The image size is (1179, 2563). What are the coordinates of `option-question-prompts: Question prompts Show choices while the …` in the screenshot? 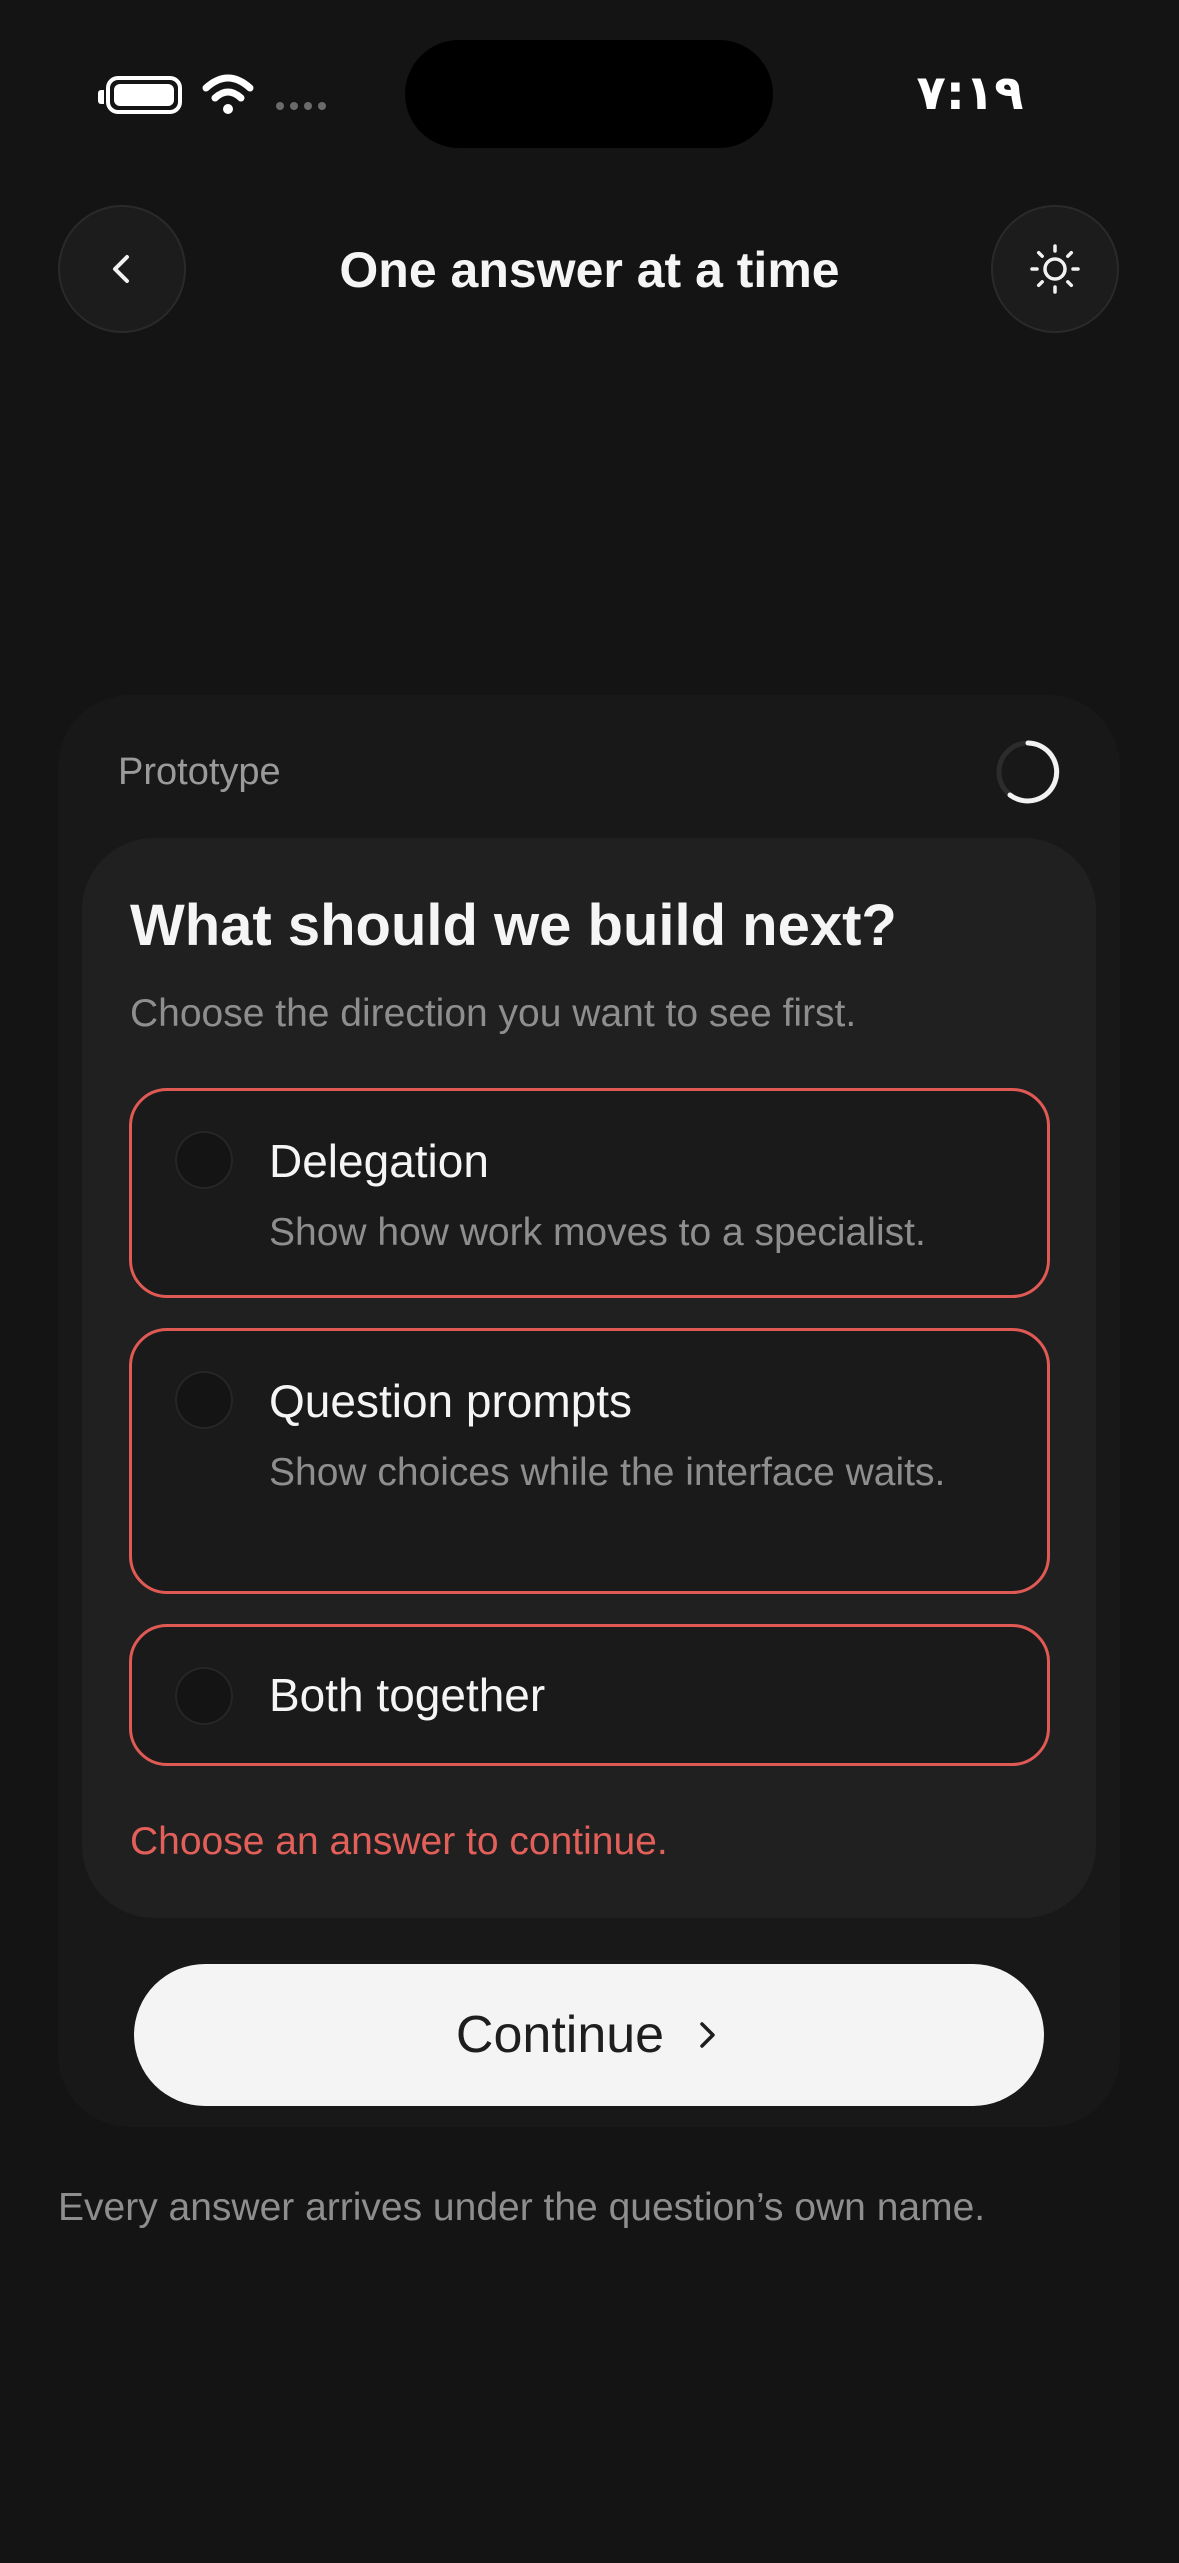 It's located at (589, 1461).